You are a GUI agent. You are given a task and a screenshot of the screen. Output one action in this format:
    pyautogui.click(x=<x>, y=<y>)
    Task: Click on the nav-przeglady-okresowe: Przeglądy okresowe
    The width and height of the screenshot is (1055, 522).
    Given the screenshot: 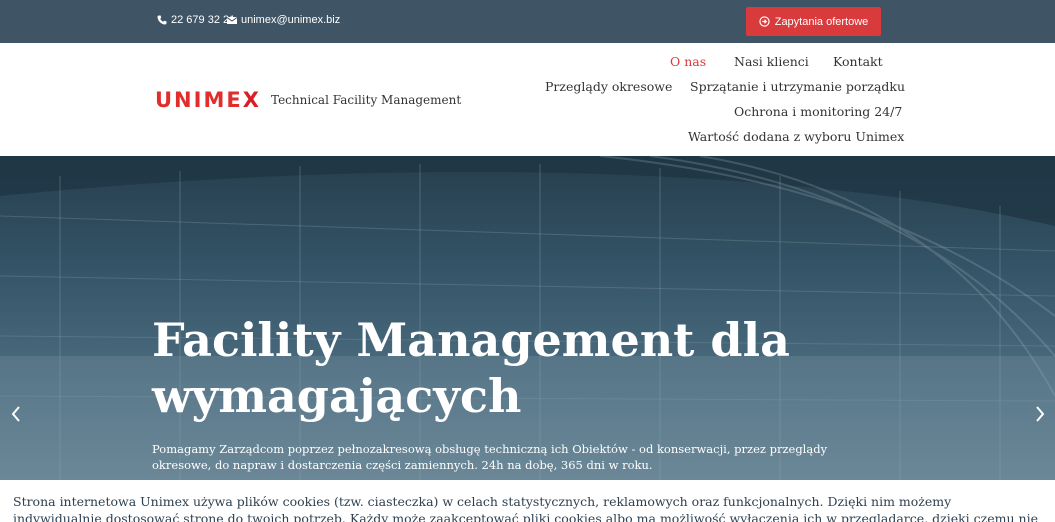 What is the action you would take?
    pyautogui.click(x=608, y=86)
    